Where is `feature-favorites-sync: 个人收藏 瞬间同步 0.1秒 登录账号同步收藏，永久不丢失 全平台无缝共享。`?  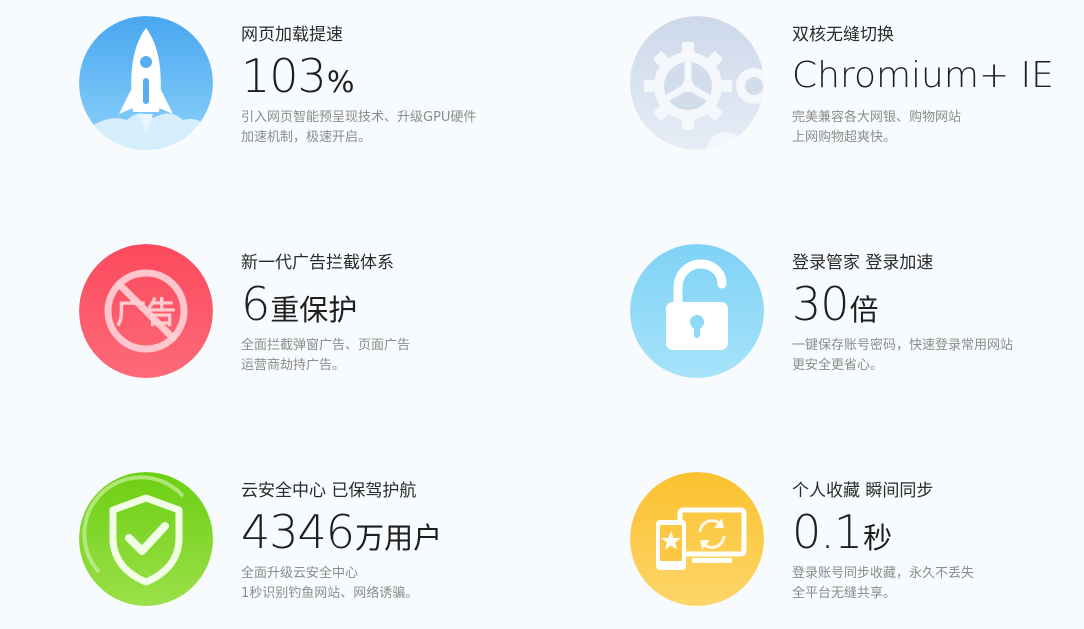
feature-favorites-sync: 个人收藏 瞬间同步 0.1秒 登录账号同步收藏，永久不丢失 全平台无缝共享。 is located at coordinates (857, 542).